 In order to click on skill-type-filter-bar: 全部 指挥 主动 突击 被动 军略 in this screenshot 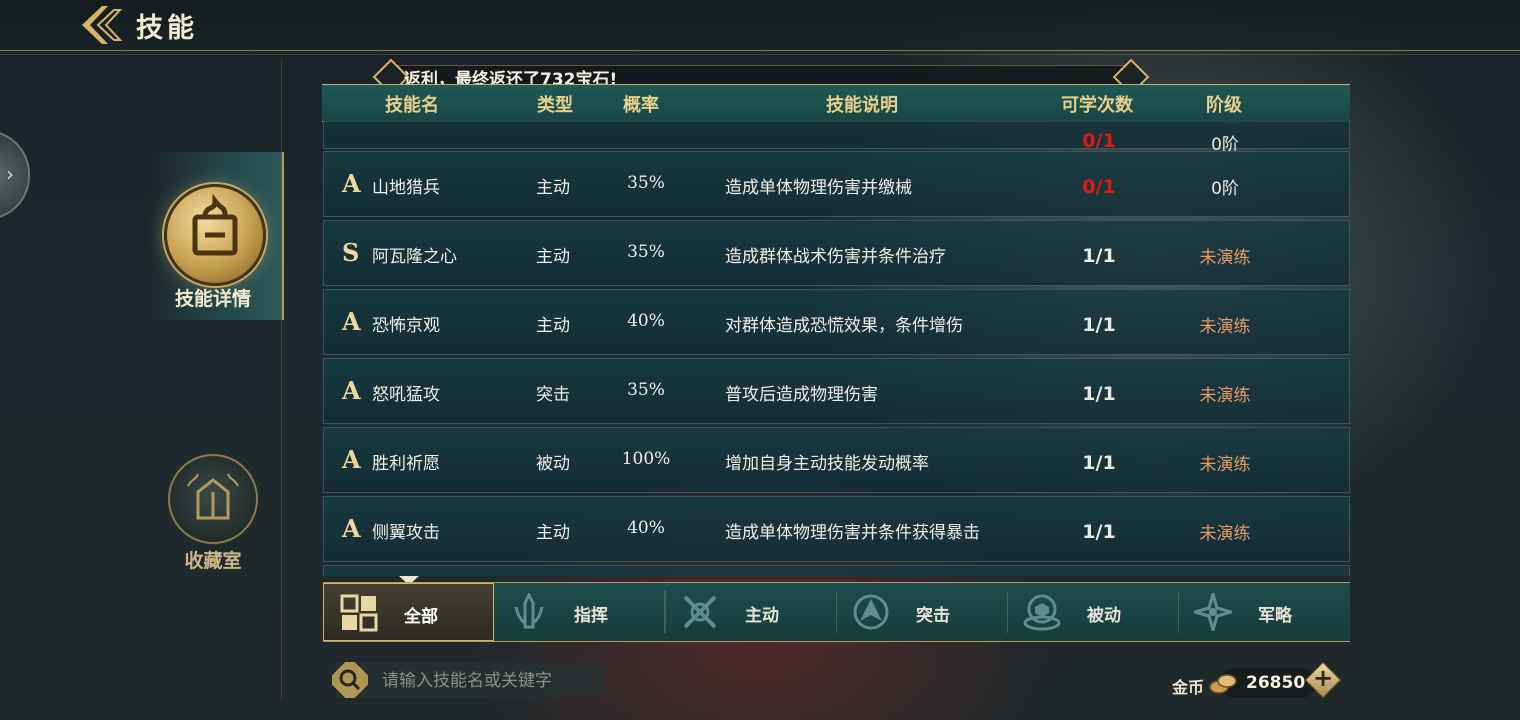, I will do `click(836, 612)`.